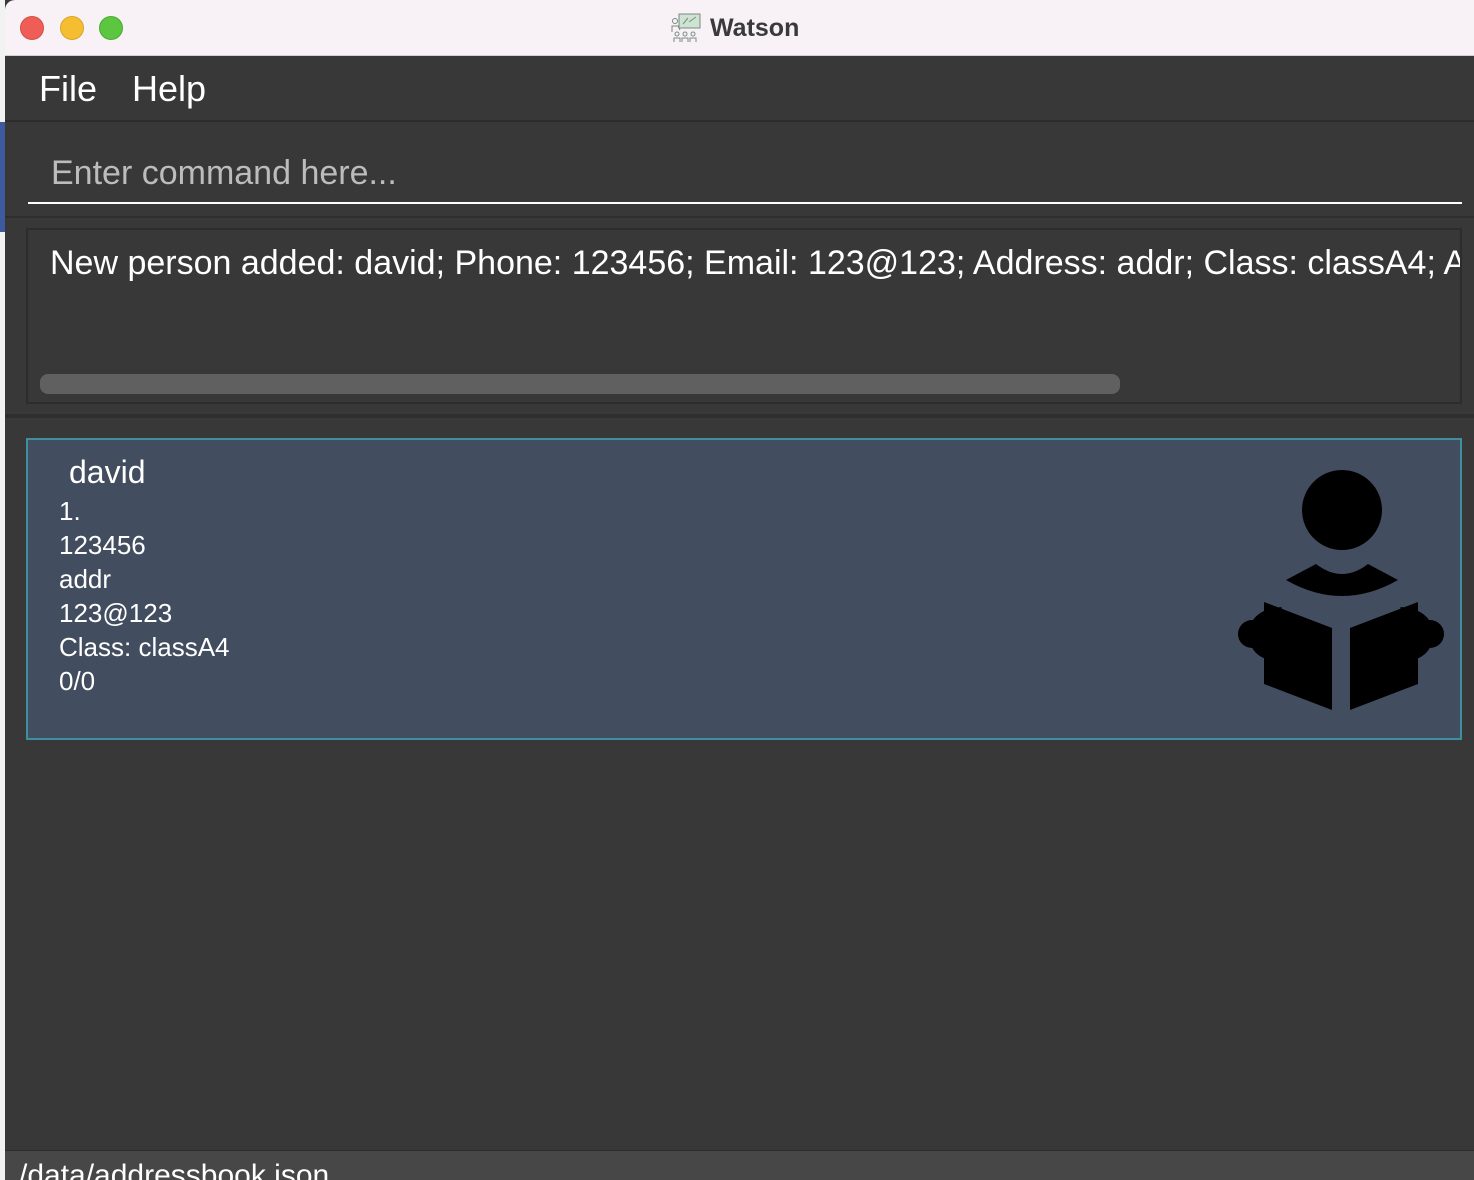 The width and height of the screenshot is (1474, 1180). I want to click on title-bar: Watson, so click(739, 28).